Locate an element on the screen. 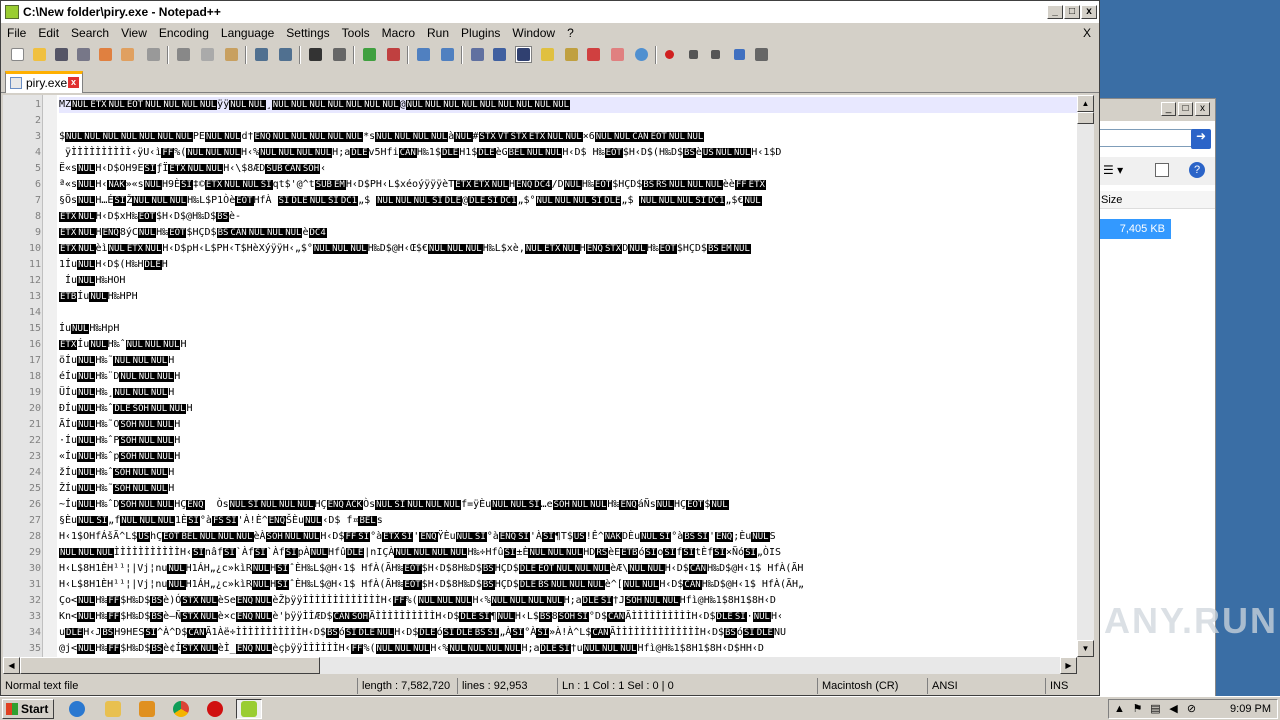 The width and height of the screenshot is (1280, 720). power-icon: ⊘ is located at coordinates (1191, 709).